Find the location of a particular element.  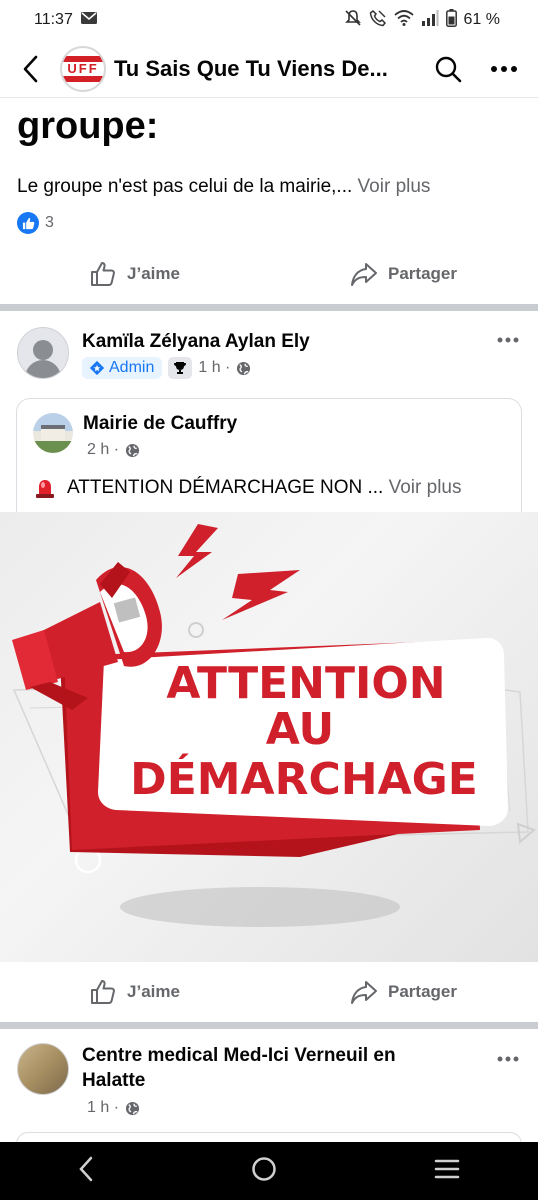

post-time: 1 h · is located at coordinates (214, 367).